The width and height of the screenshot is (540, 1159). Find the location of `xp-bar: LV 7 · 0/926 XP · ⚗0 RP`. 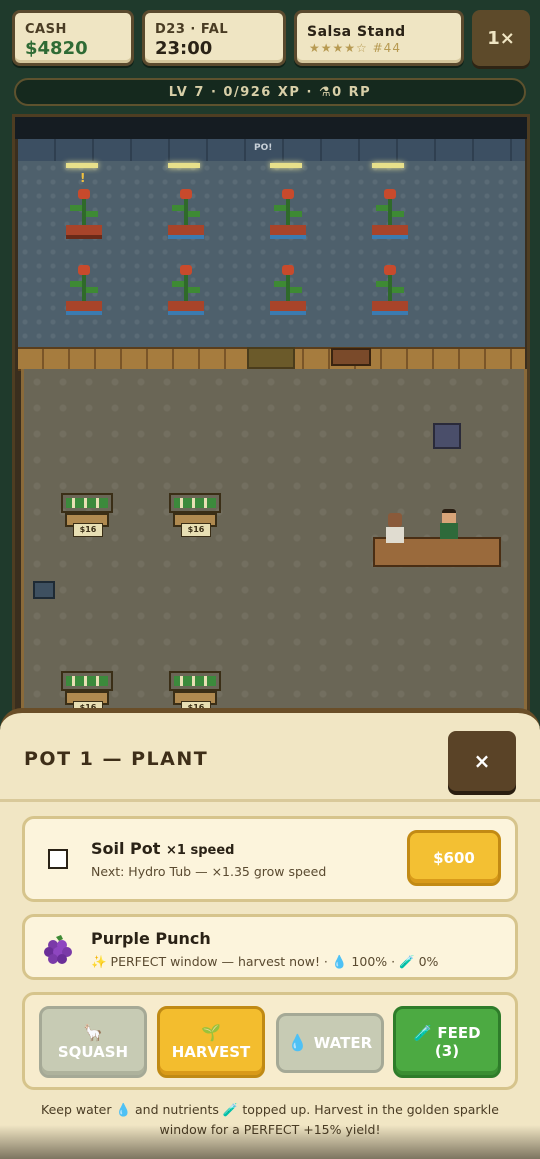

xp-bar: LV 7 · 0/926 XP · ⚗0 RP is located at coordinates (270, 92).